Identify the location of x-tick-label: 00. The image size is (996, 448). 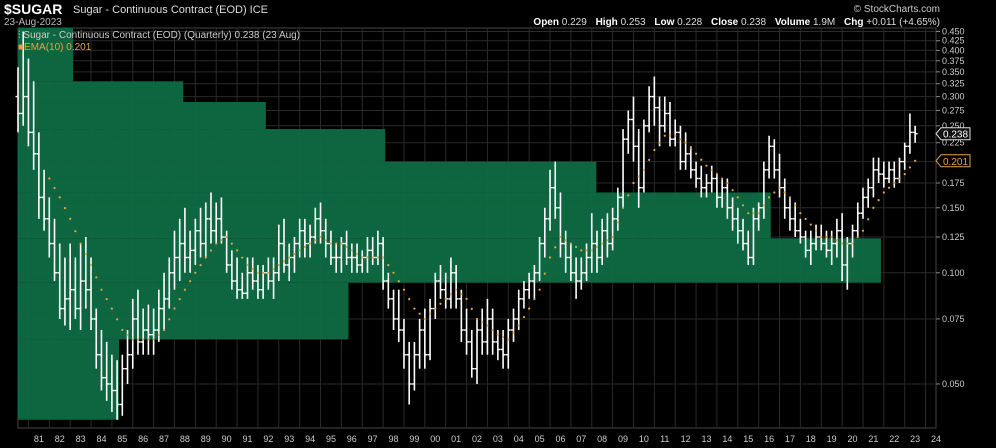
(435, 439).